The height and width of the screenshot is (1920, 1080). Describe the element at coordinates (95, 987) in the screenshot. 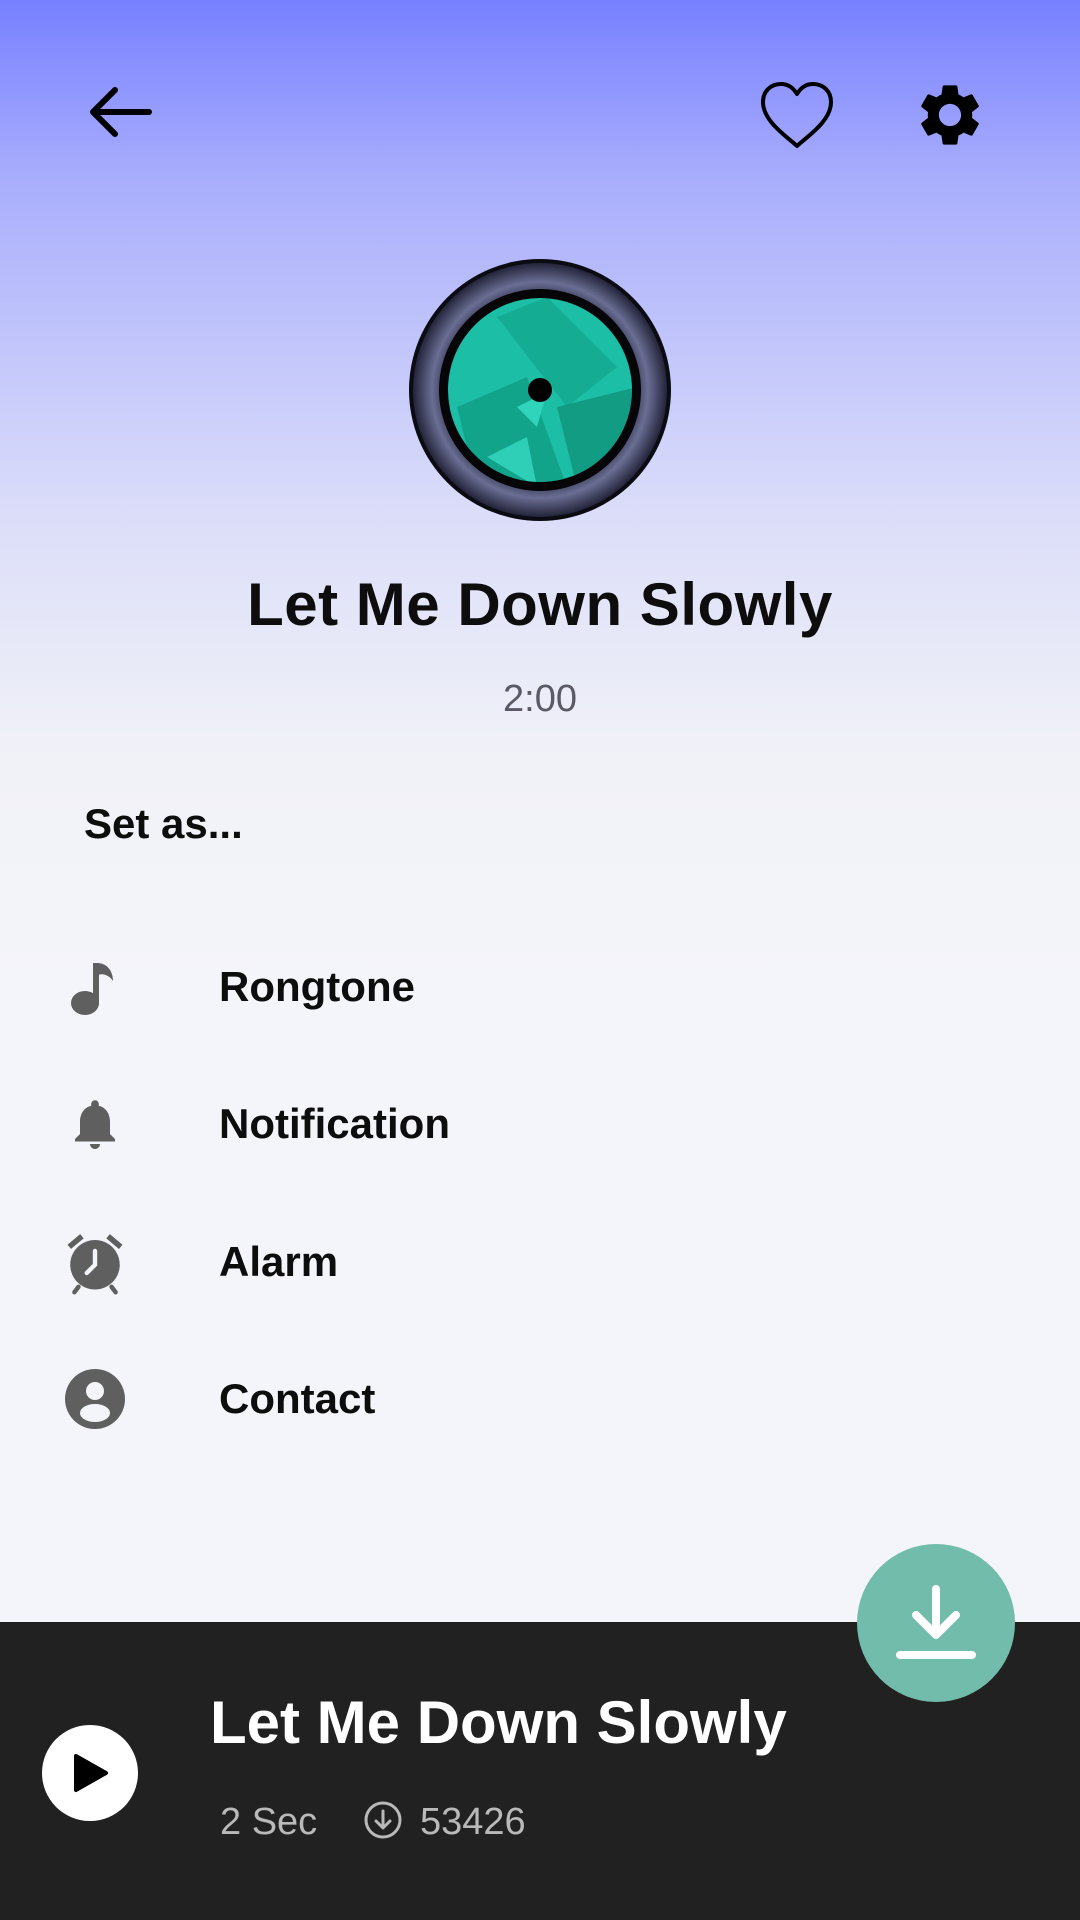

I see `music-note-icon` at that location.